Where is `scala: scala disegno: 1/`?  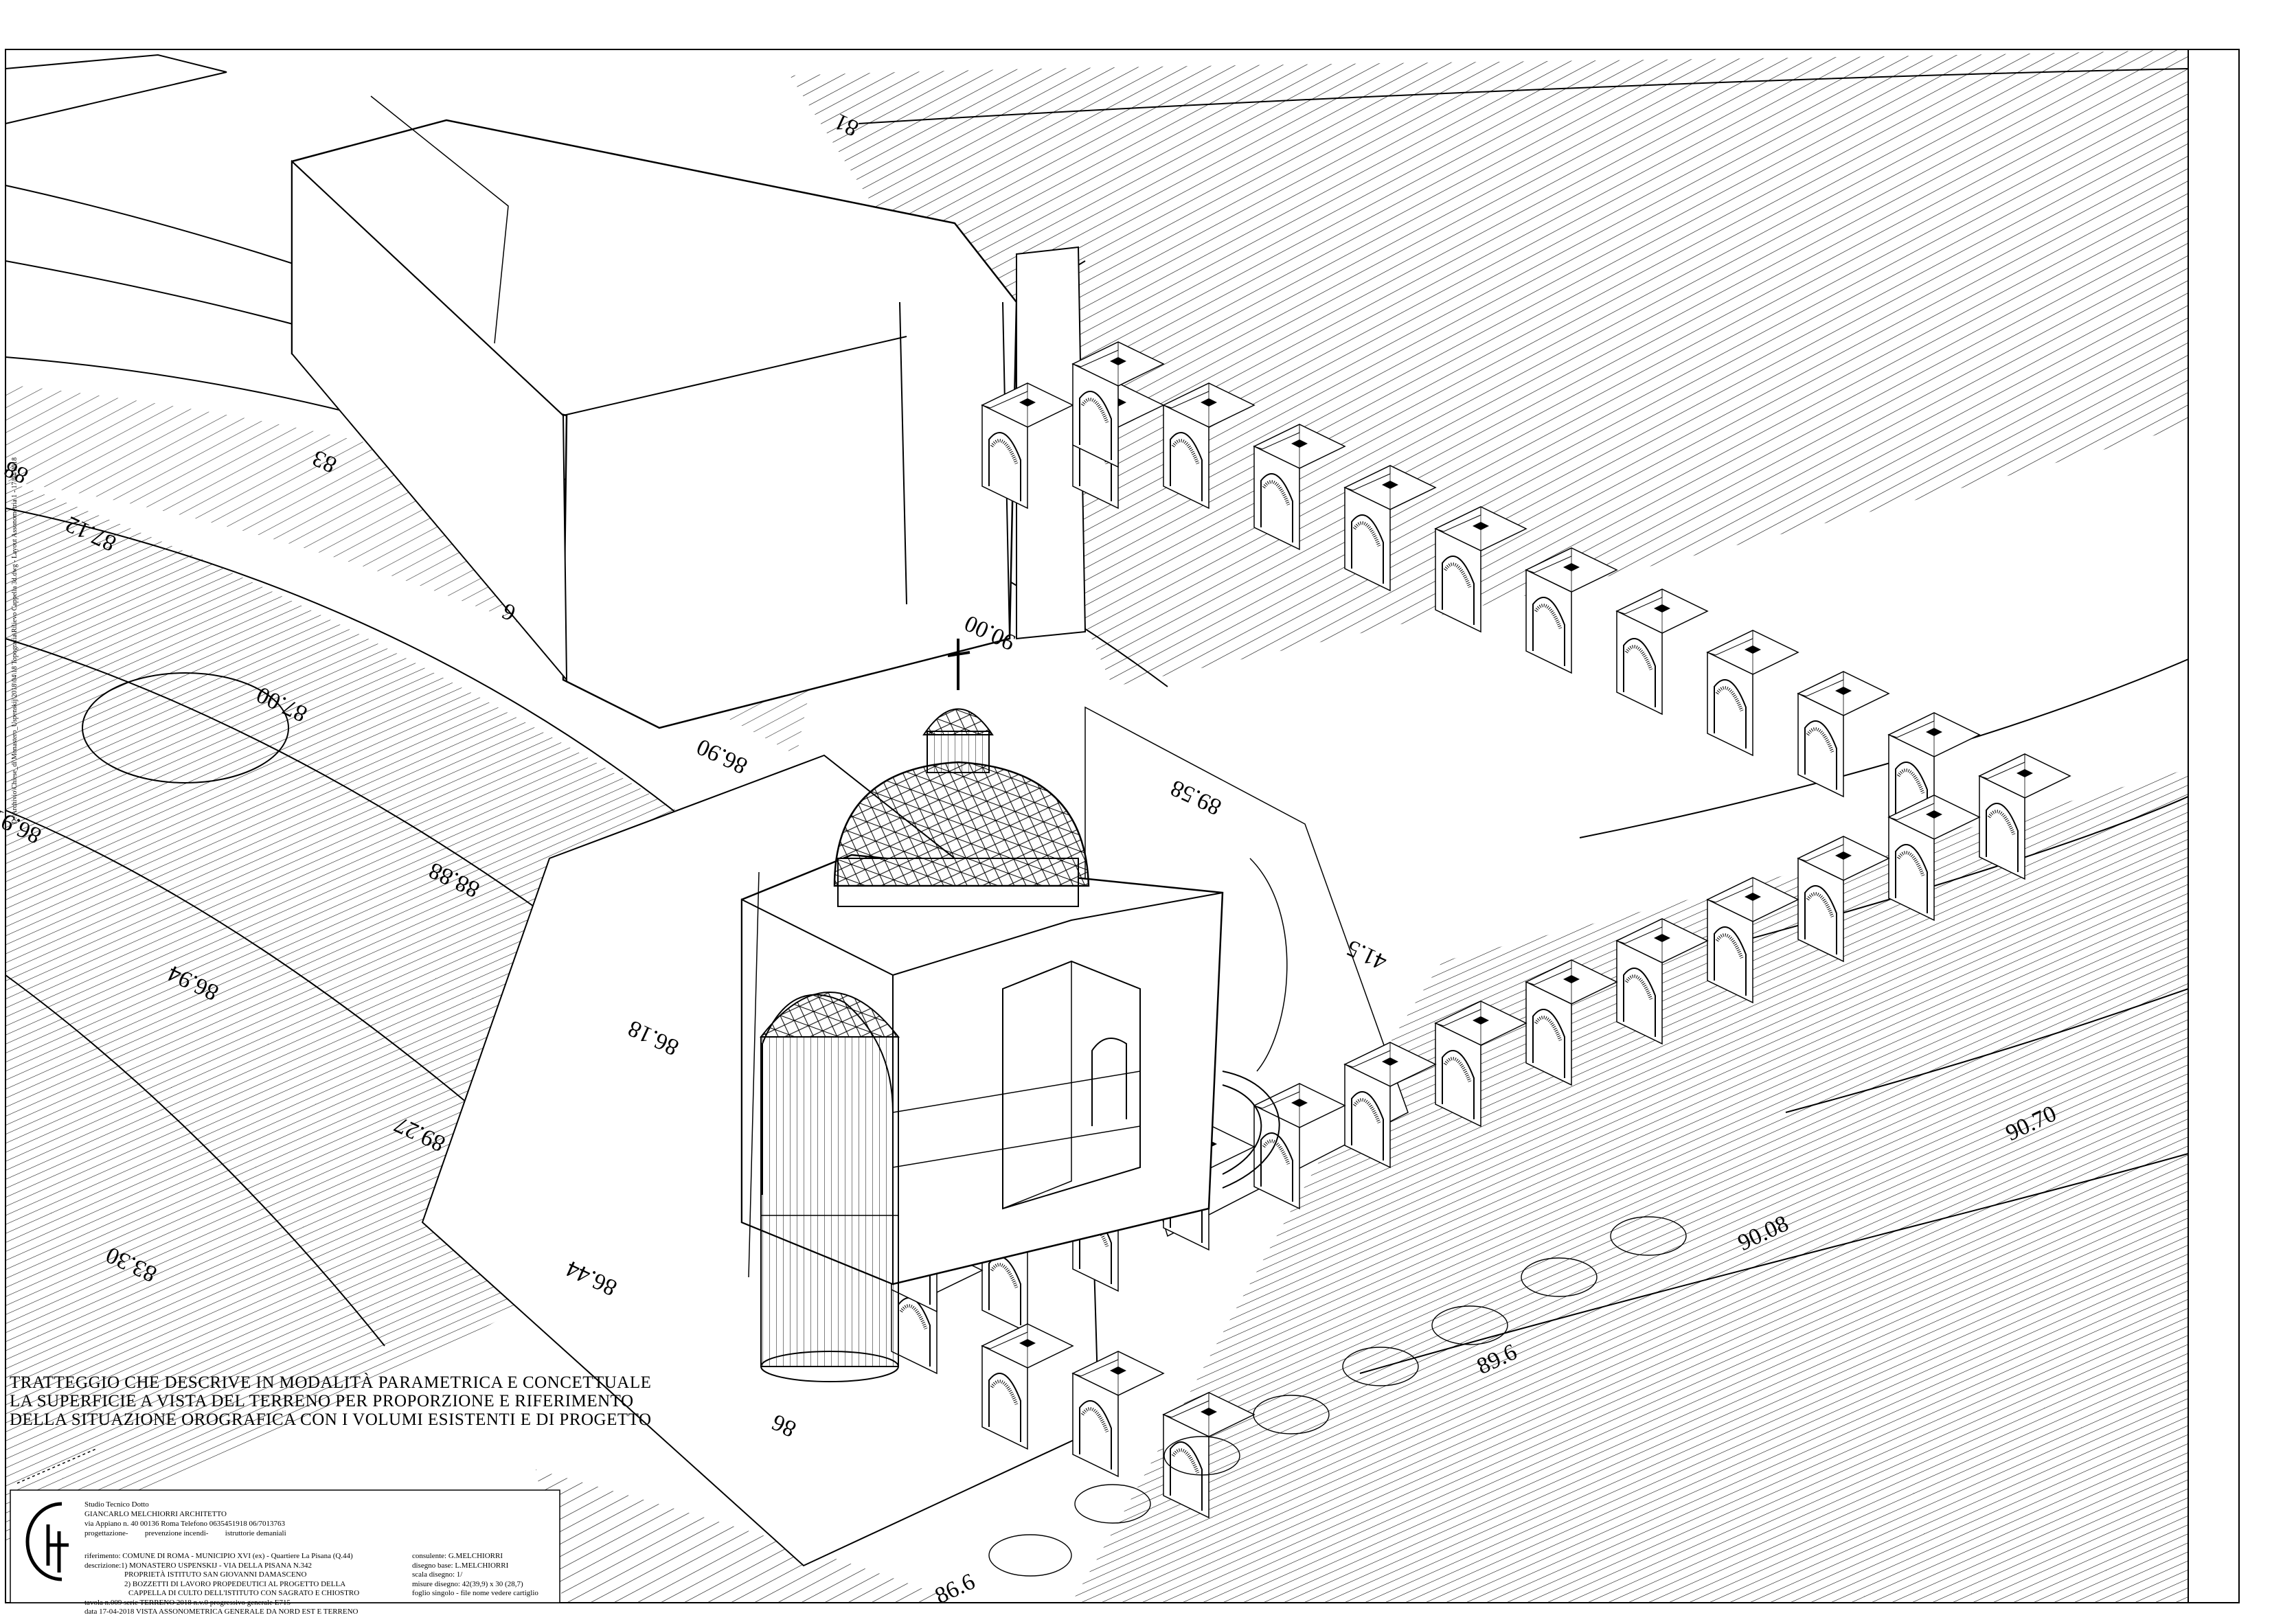
scala: scala disegno: 1/ is located at coordinates (437, 1574).